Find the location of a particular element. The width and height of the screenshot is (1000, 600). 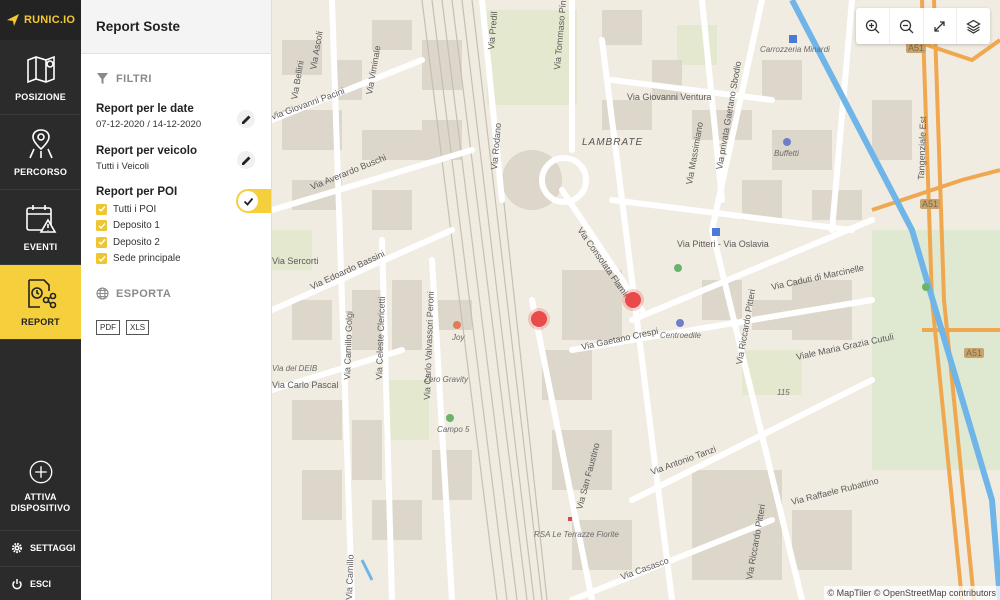

poi-option-label: Deposito 1 is located at coordinates (136, 226).